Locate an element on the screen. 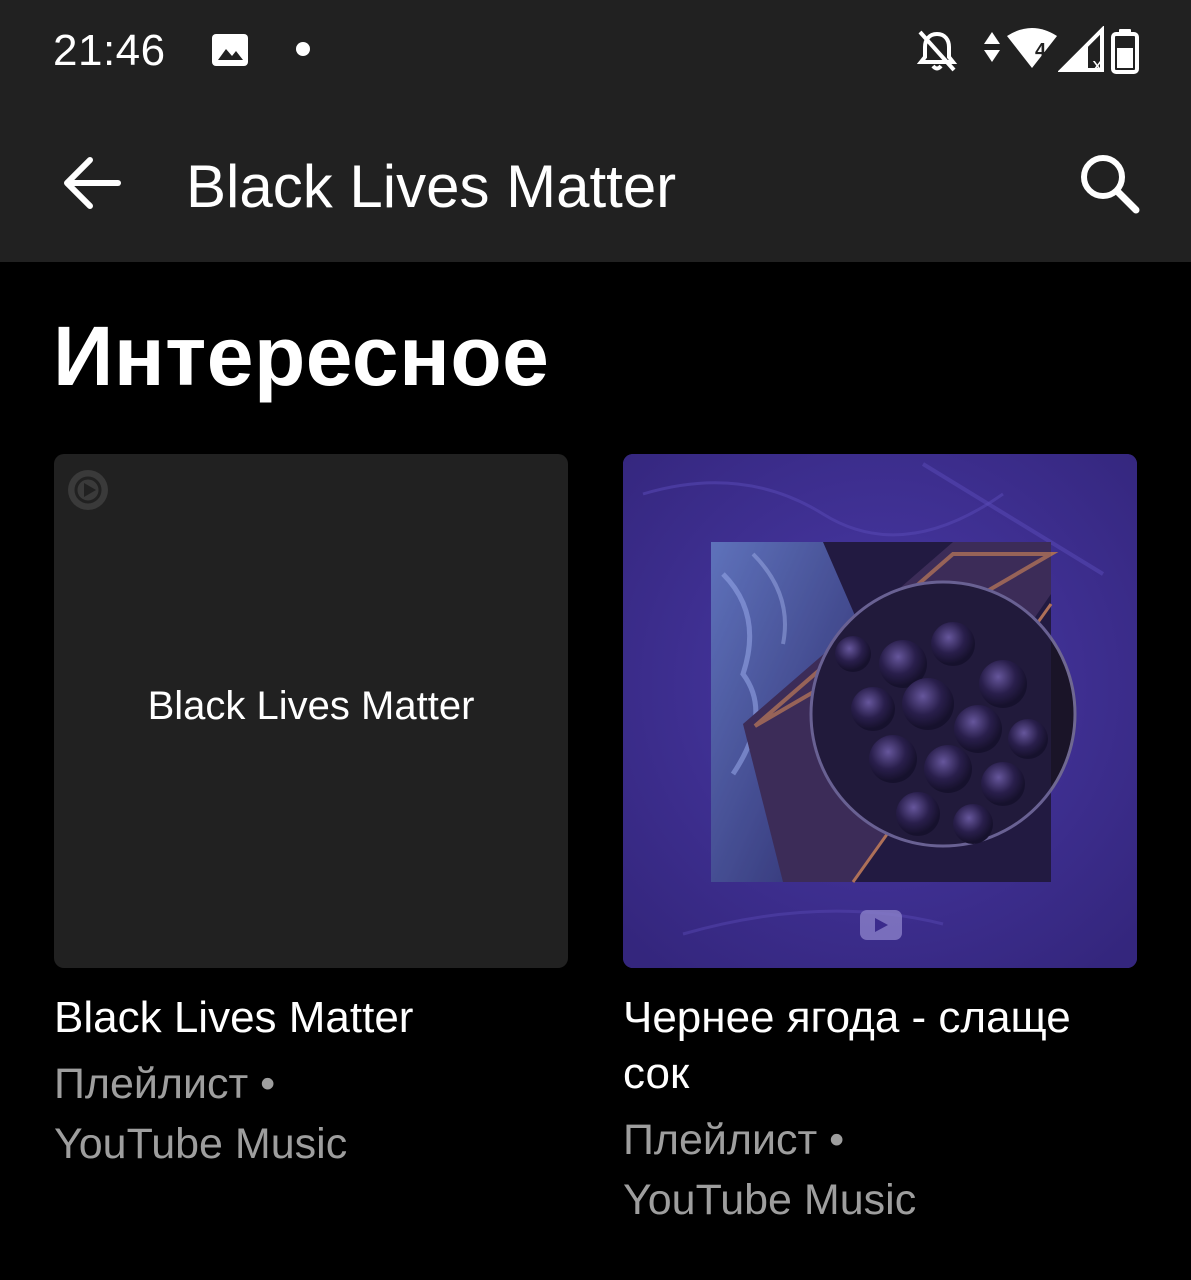 The image size is (1191, 1280). svg-text: x is located at coordinates (1097, 65).